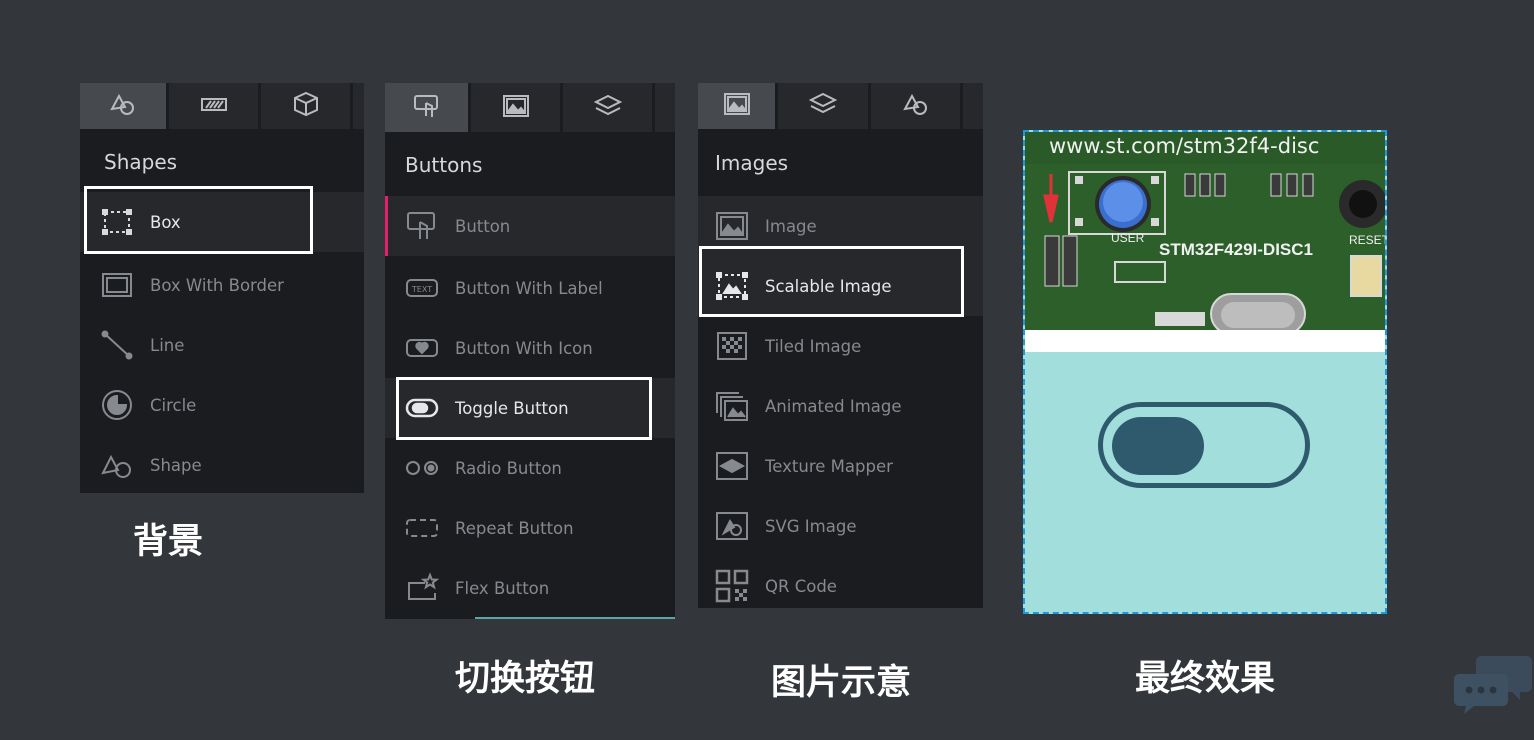 The image size is (1534, 740). What do you see at coordinates (524, 679) in the screenshot?
I see `caption-toggle-button: 切换按钮` at bounding box center [524, 679].